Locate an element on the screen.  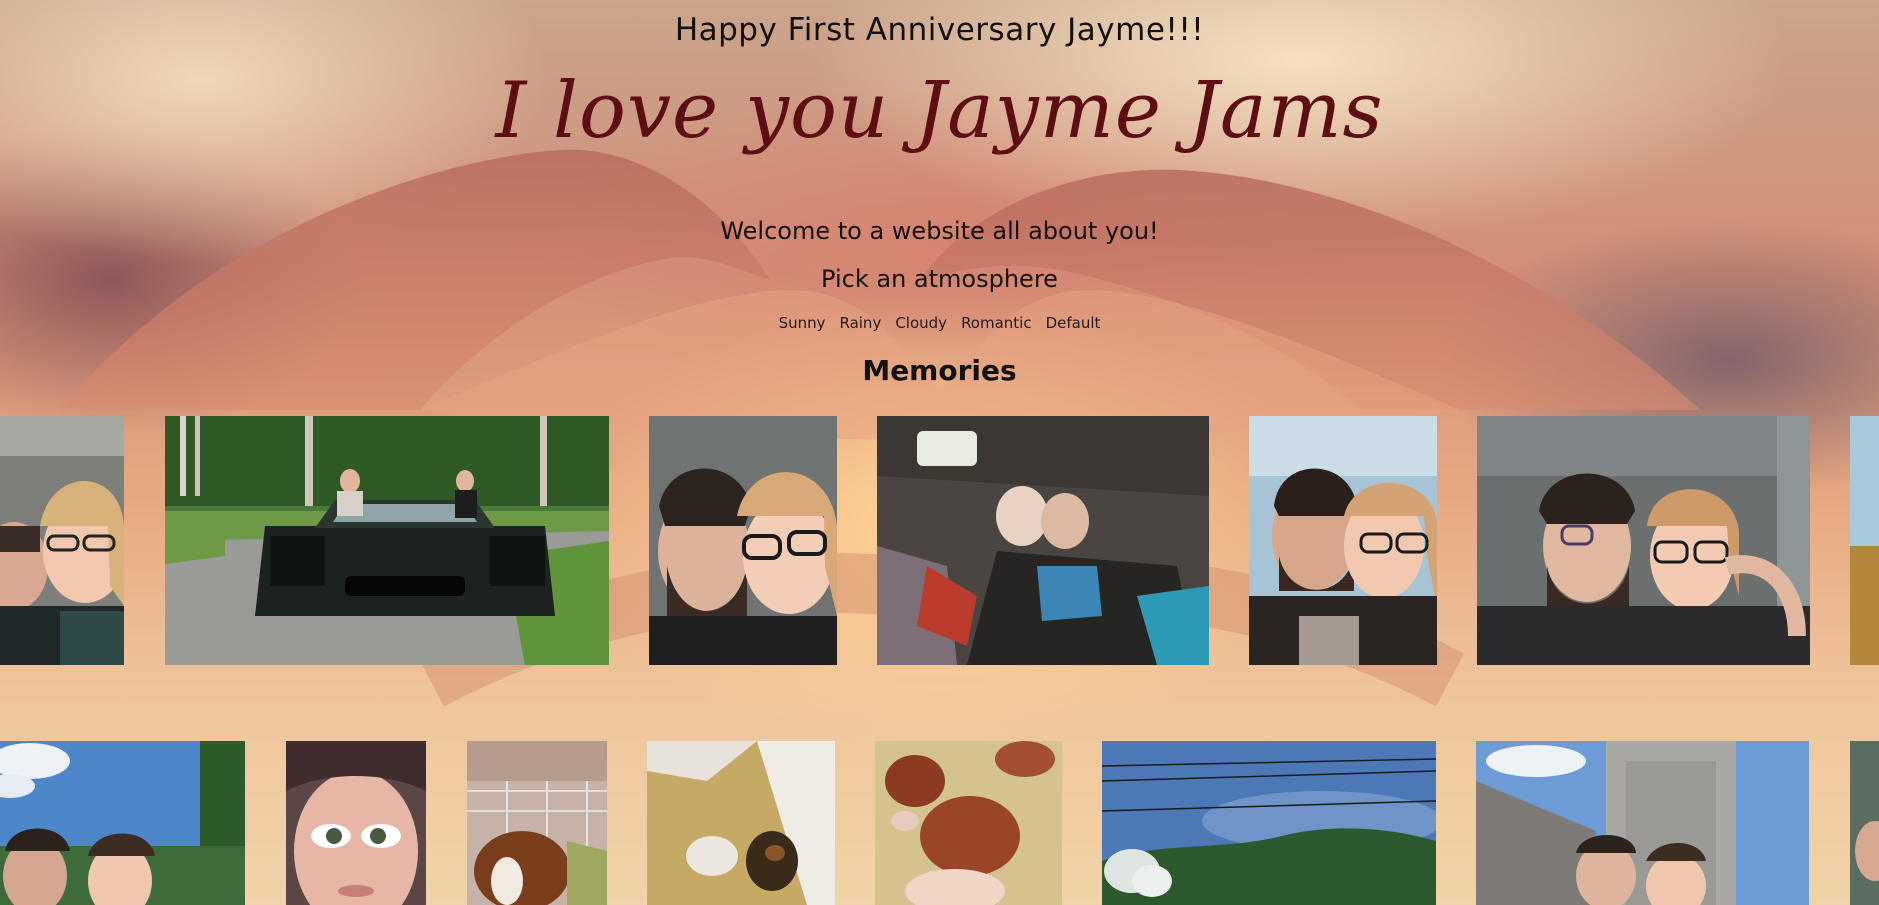
car-seat-couple-photo is located at coordinates (1643, 540).